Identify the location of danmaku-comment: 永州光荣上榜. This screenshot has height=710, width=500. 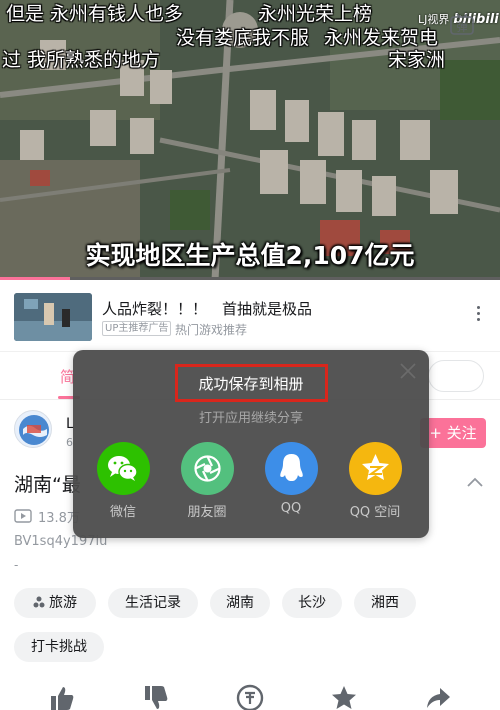
(315, 14).